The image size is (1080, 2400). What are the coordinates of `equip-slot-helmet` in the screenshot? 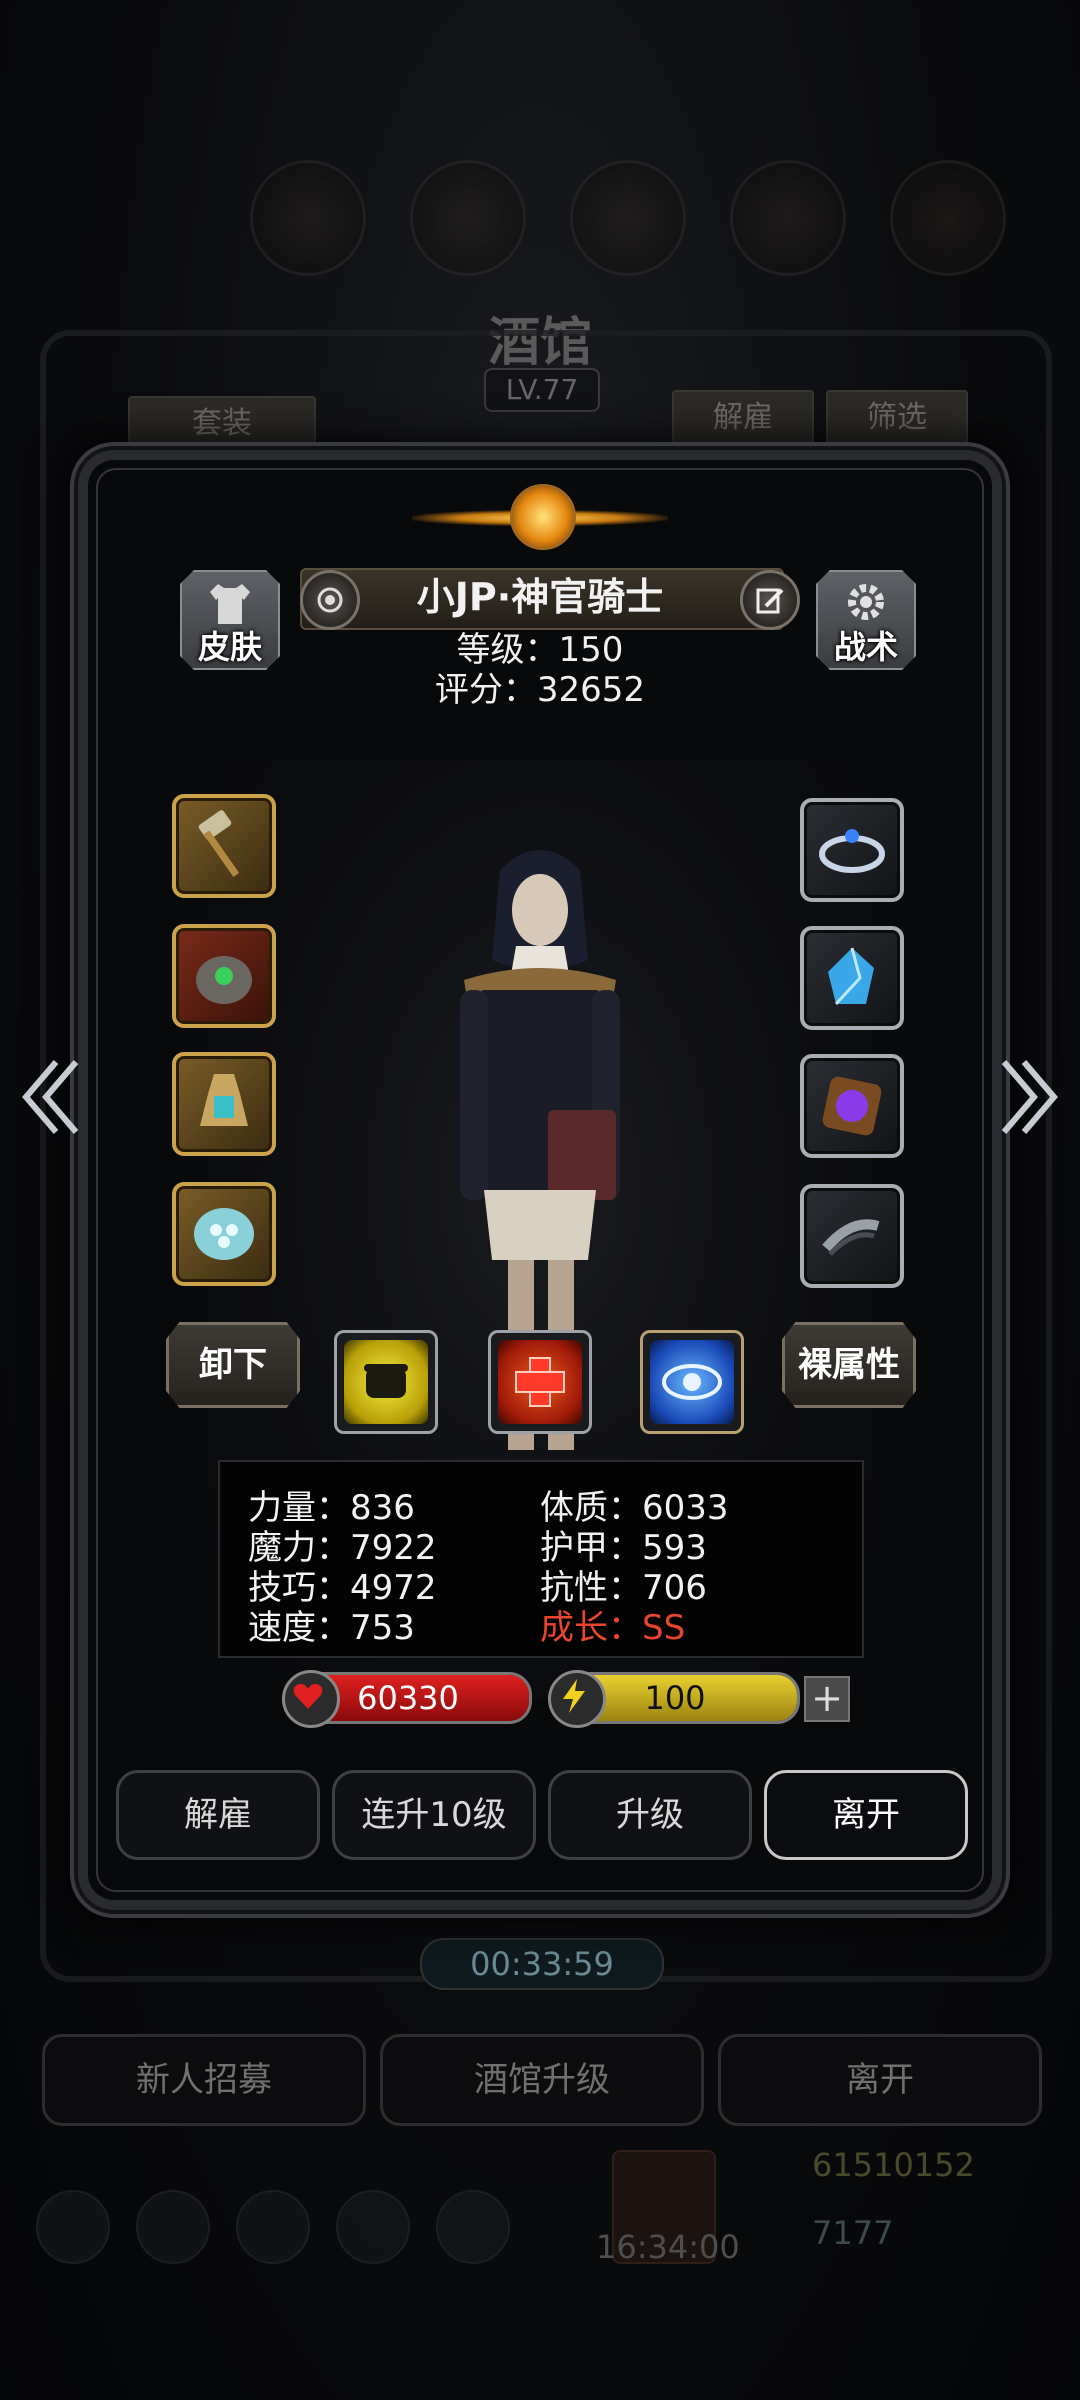 It's located at (224, 976).